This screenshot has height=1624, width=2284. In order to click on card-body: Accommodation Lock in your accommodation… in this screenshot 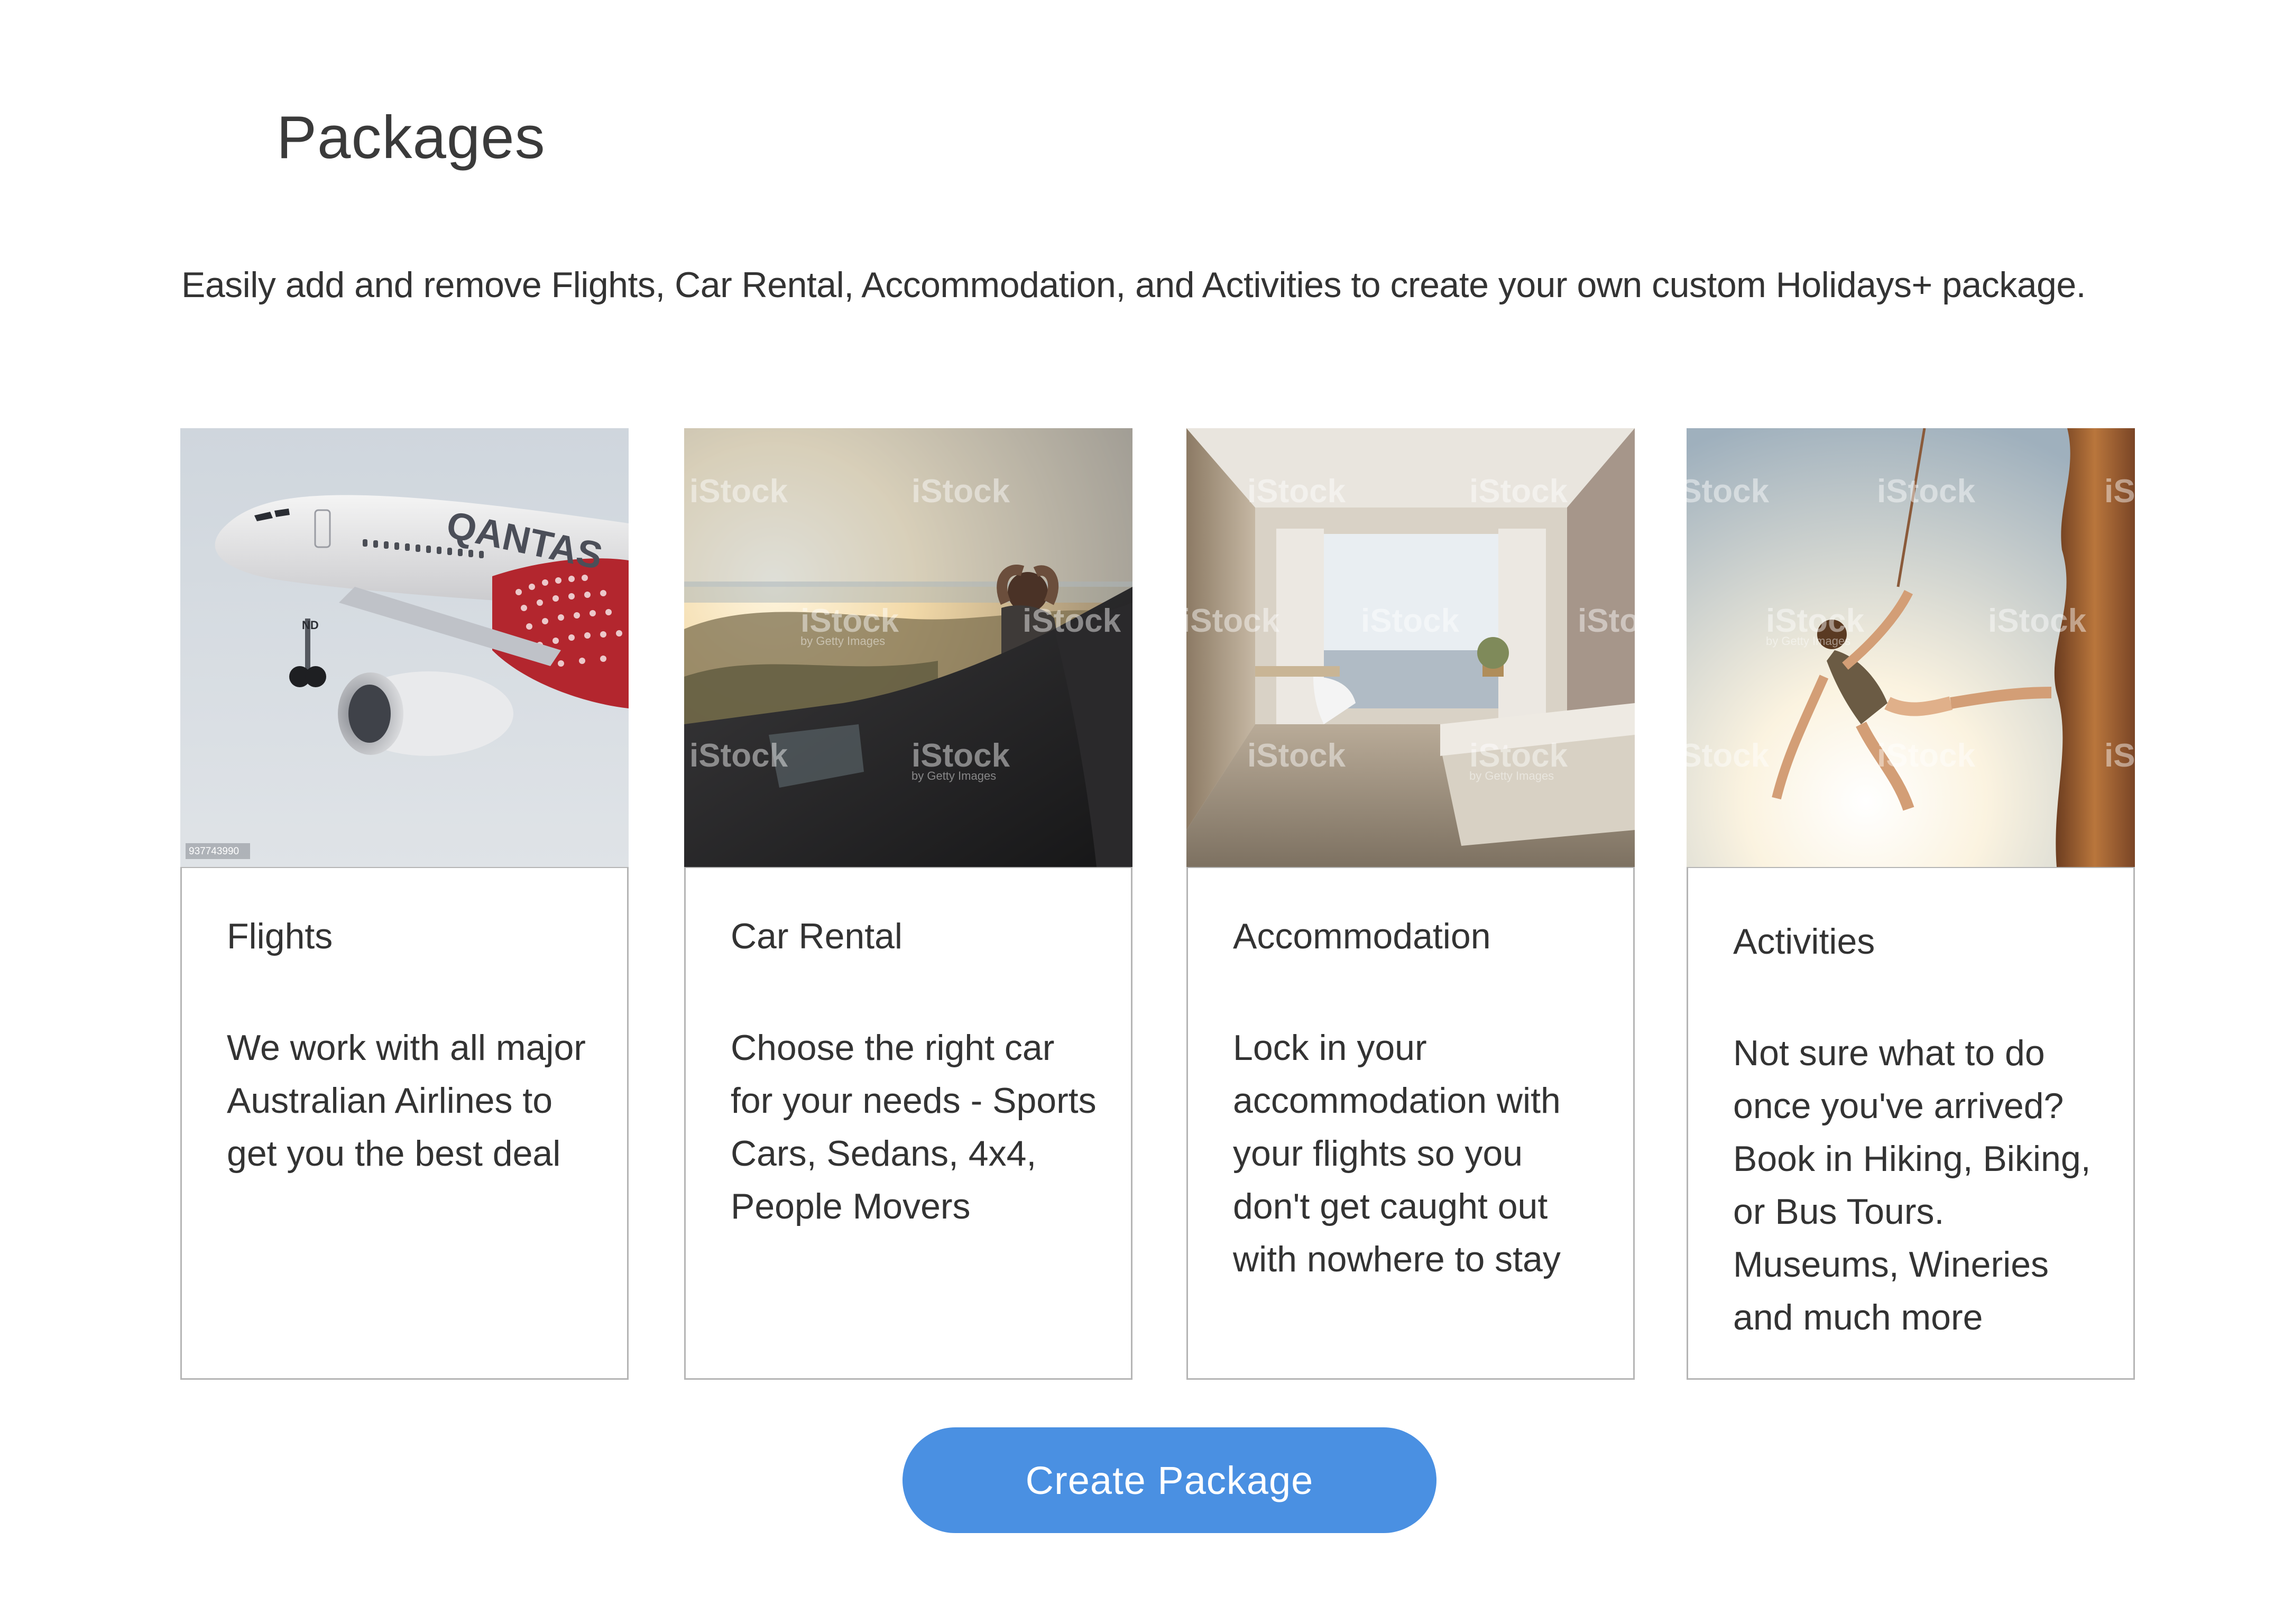, I will do `click(1410, 1123)`.